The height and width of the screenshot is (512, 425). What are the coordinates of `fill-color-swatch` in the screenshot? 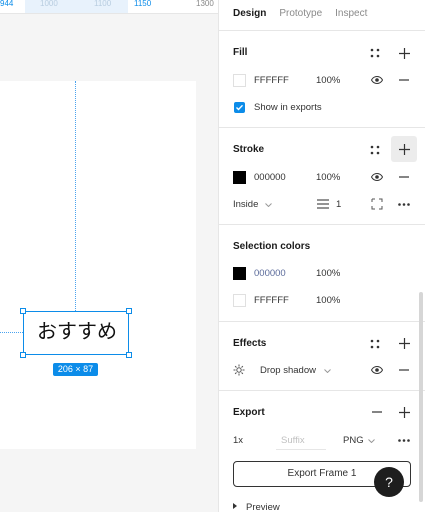 It's located at (239, 80).